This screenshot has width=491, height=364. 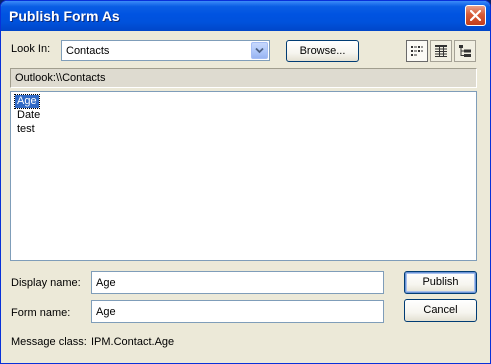 What do you see at coordinates (28, 115) in the screenshot?
I see `list-item: Date` at bounding box center [28, 115].